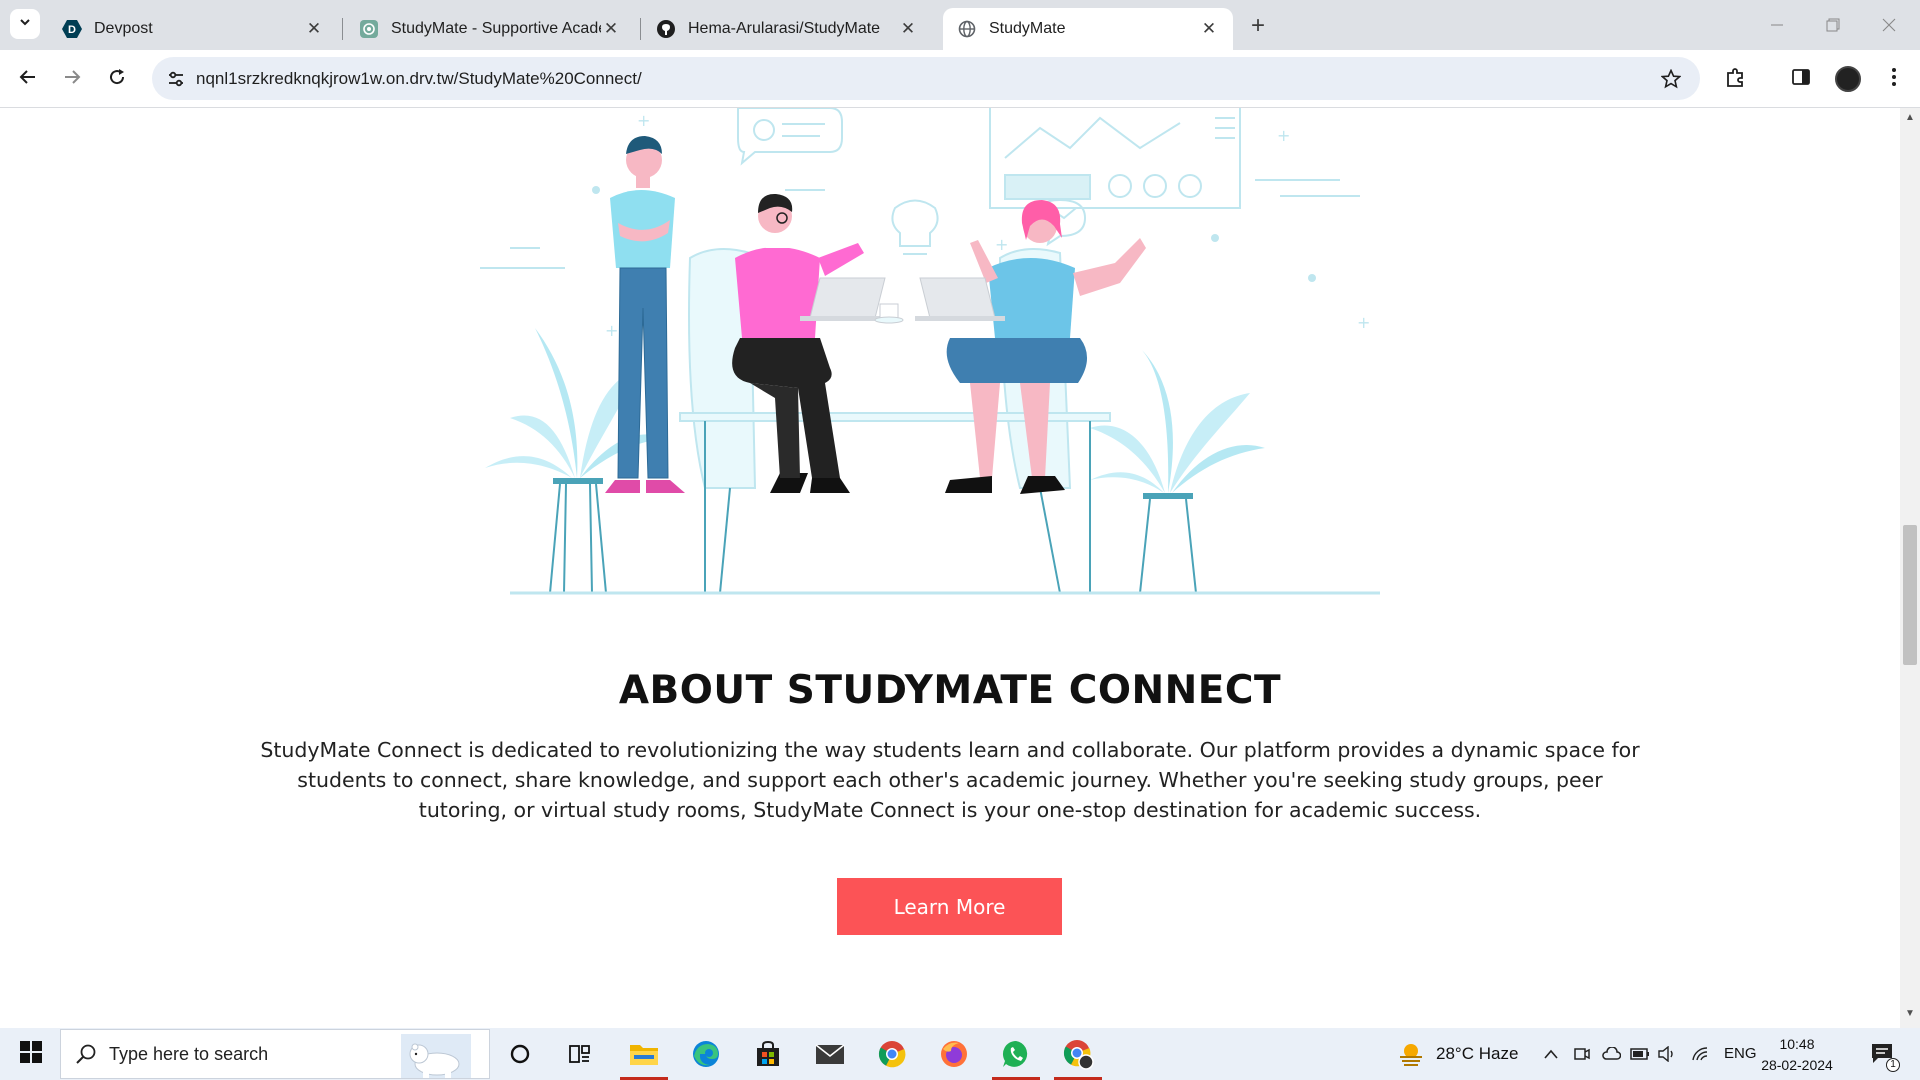  What do you see at coordinates (176, 79) in the screenshot?
I see `site-settings-icon` at bounding box center [176, 79].